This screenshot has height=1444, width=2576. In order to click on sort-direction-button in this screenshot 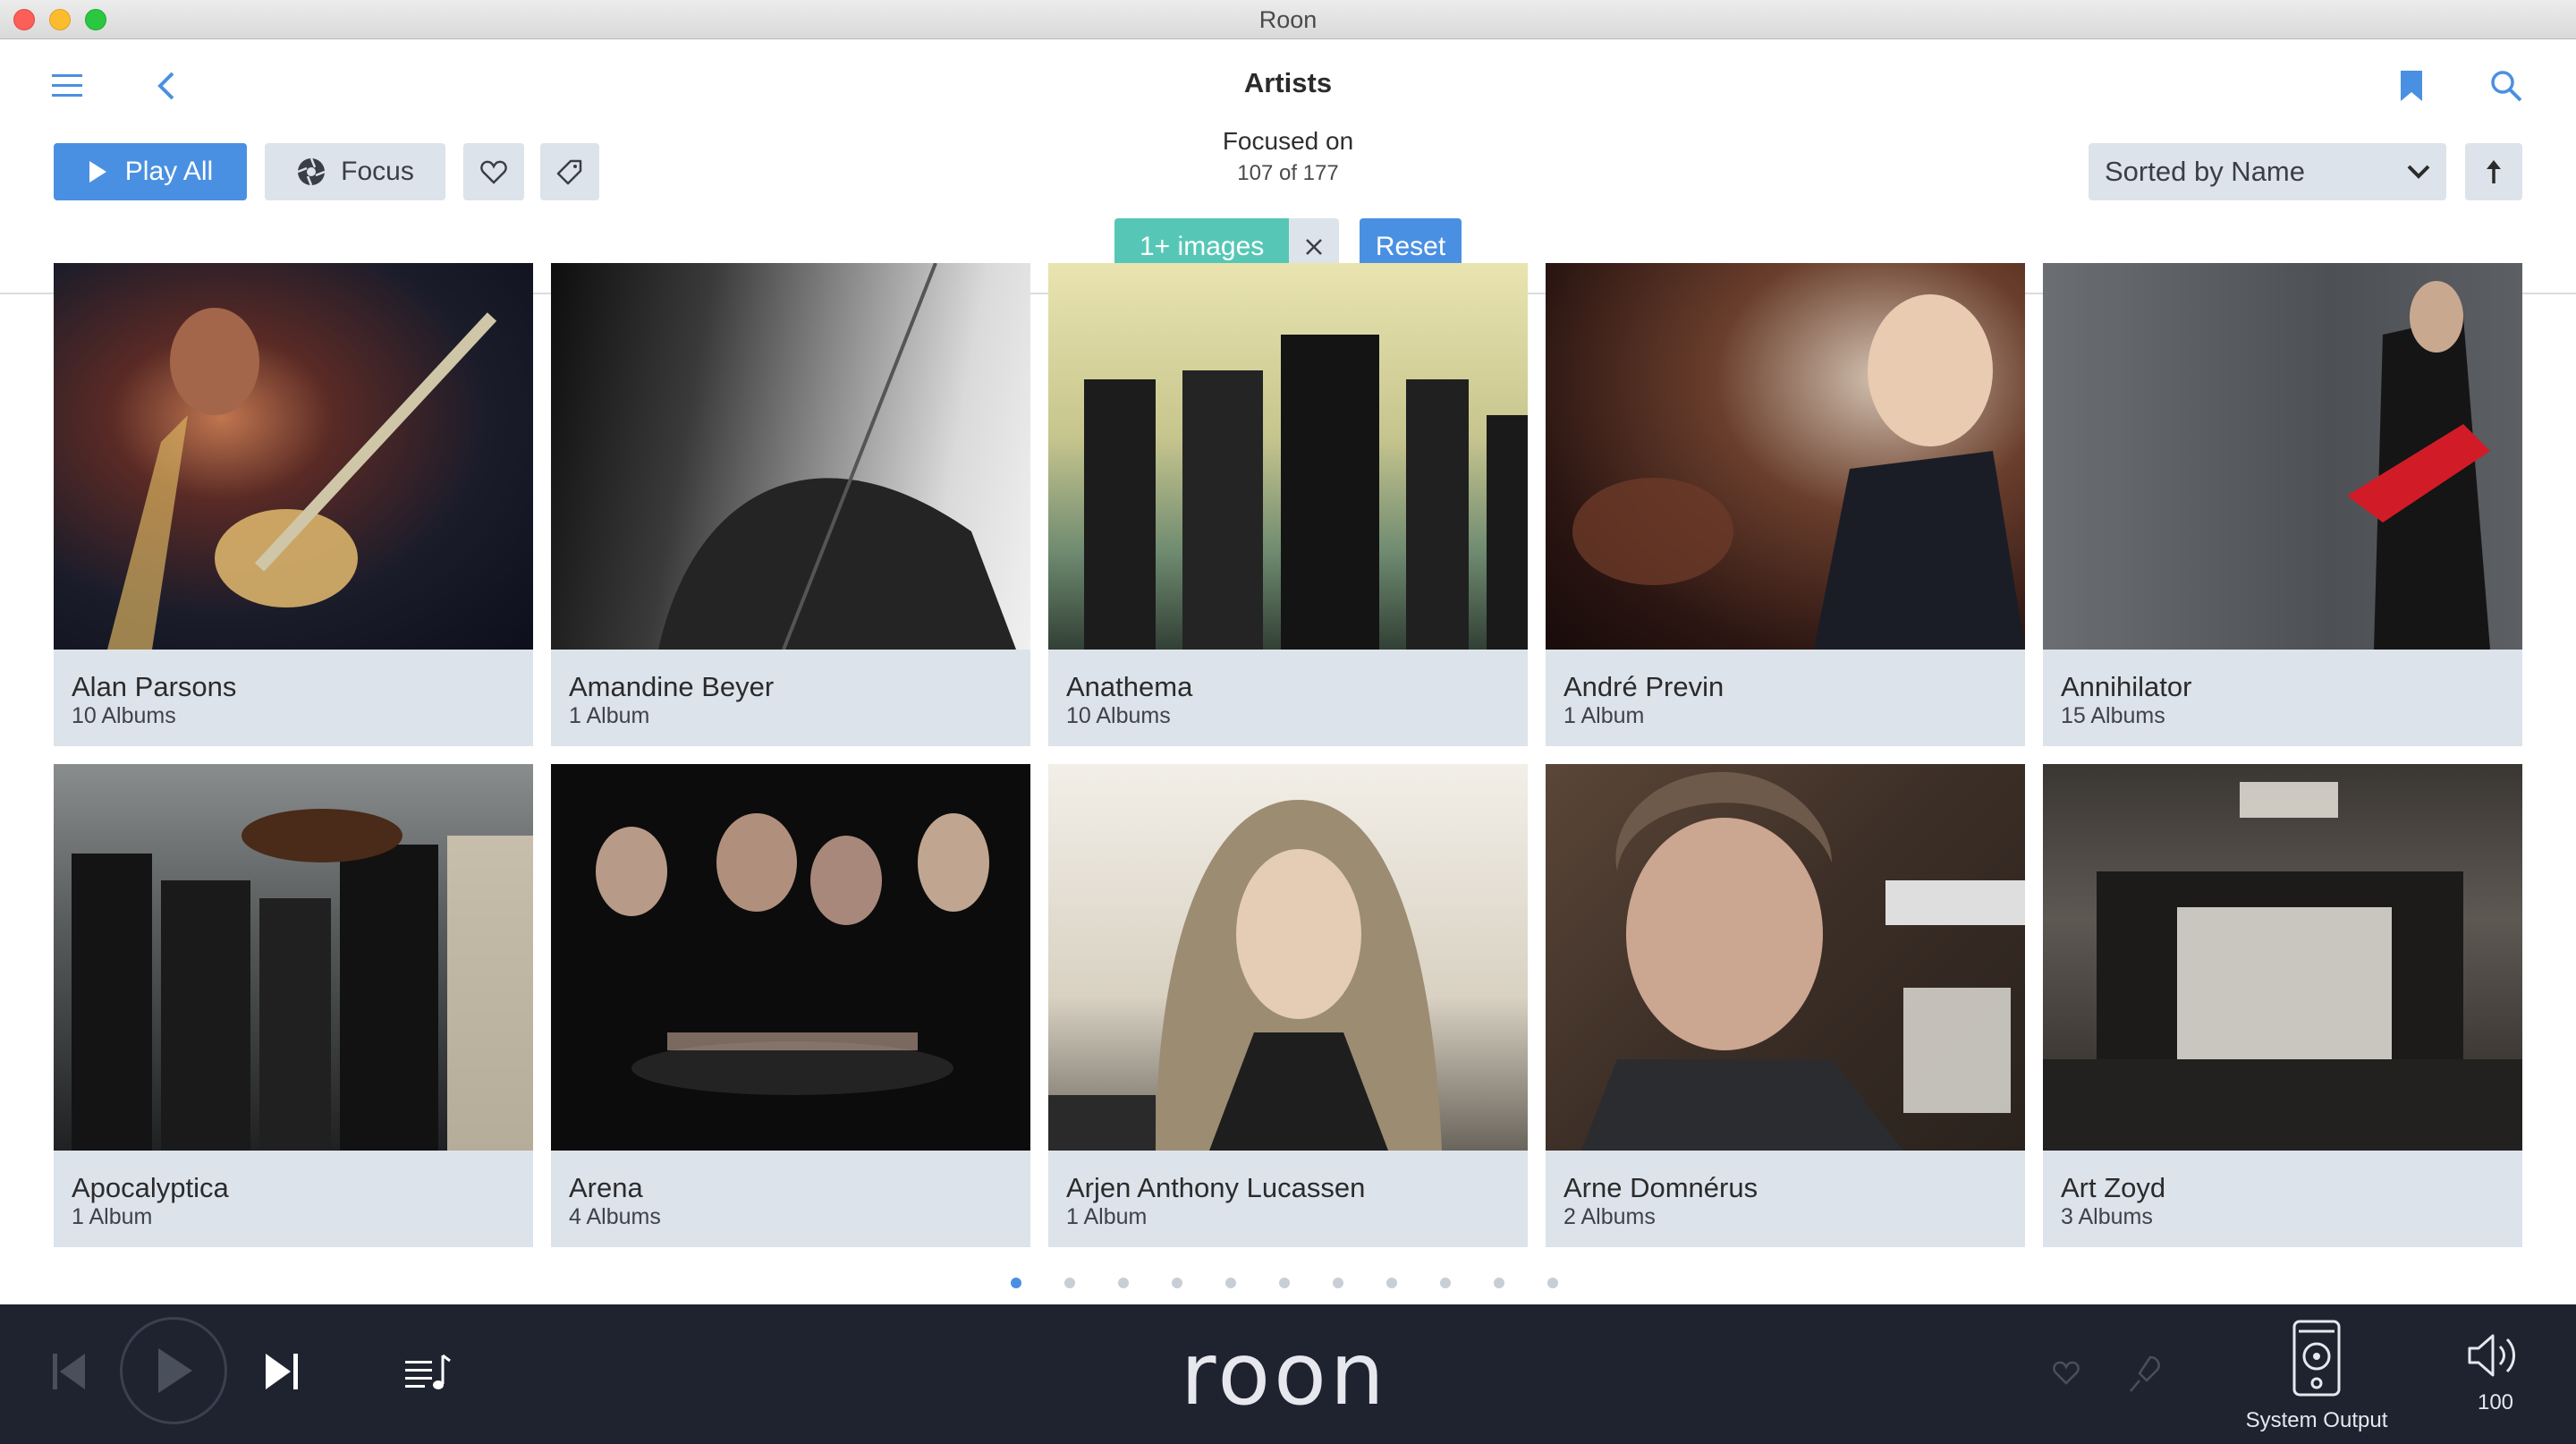, I will do `click(2493, 171)`.